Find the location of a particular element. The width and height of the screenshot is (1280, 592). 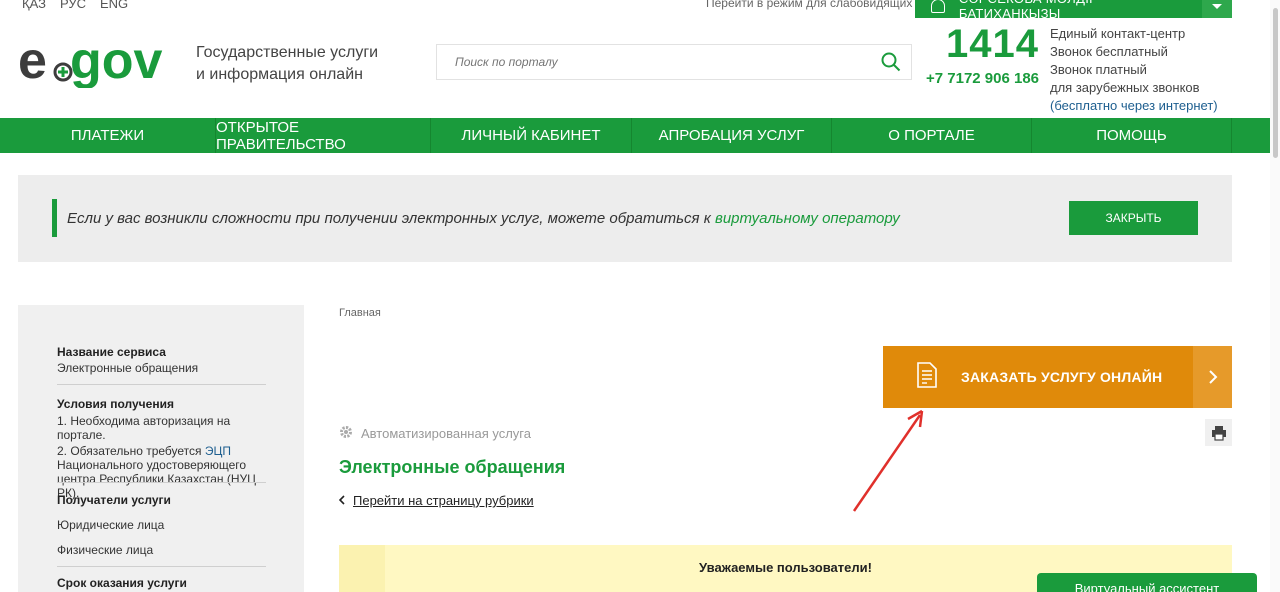

condition-1: 1. Необходима авторизация на портале. is located at coordinates (144, 428).